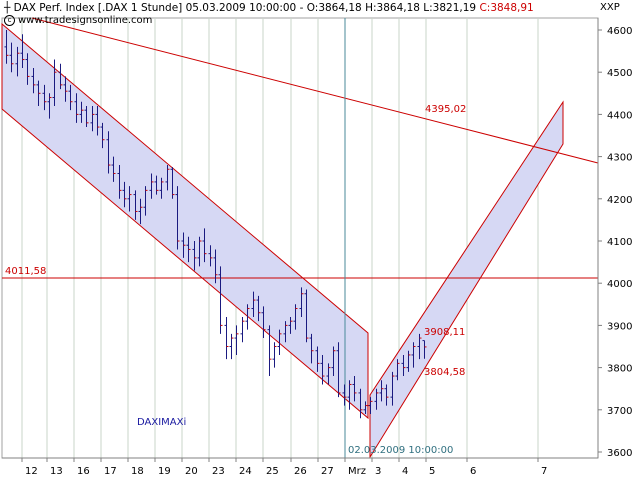  Describe the element at coordinates (272, 471) in the screenshot. I see `x-tick-label: 25` at that location.